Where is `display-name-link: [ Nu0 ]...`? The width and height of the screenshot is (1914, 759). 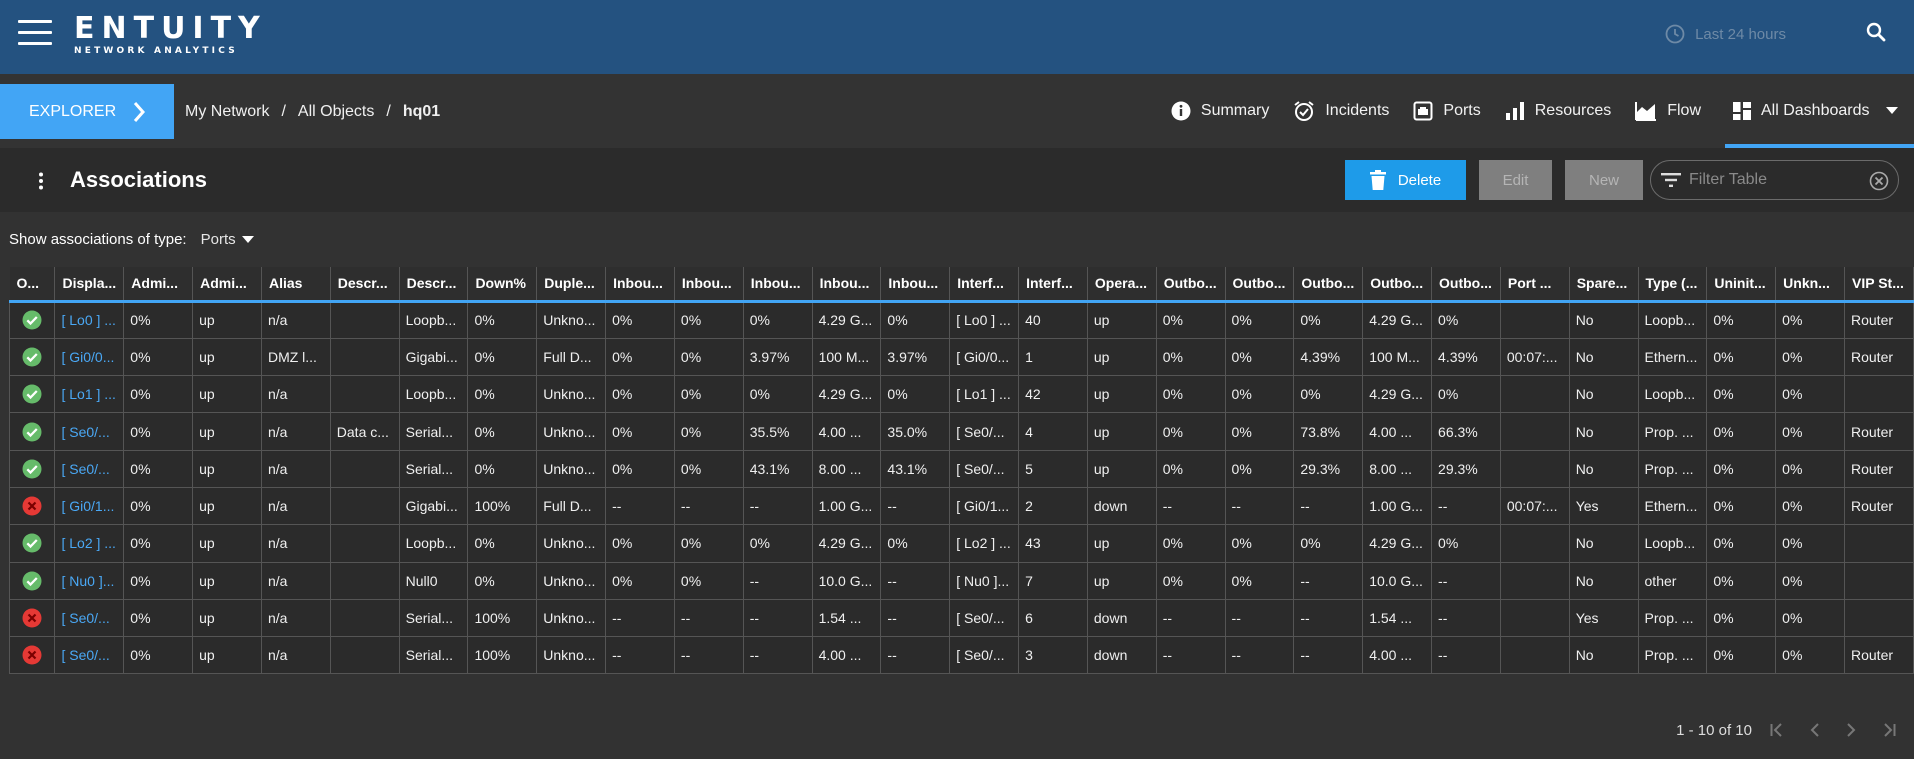
display-name-link: [ Nu0 ]... is located at coordinates (89, 580).